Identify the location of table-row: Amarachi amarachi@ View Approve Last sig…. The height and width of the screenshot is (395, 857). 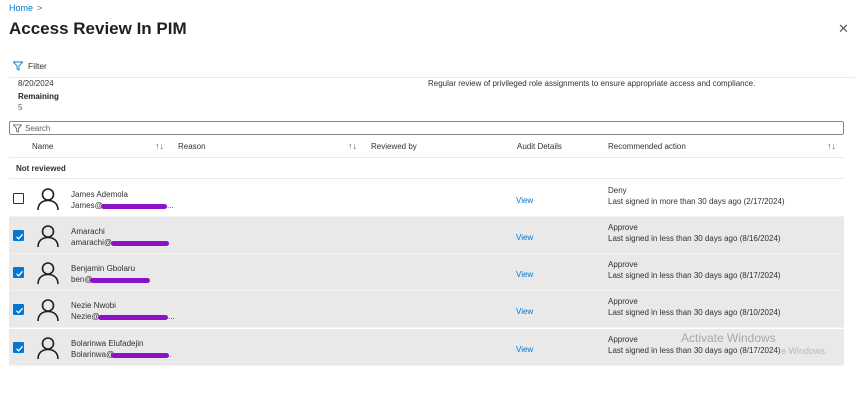
(426, 235).